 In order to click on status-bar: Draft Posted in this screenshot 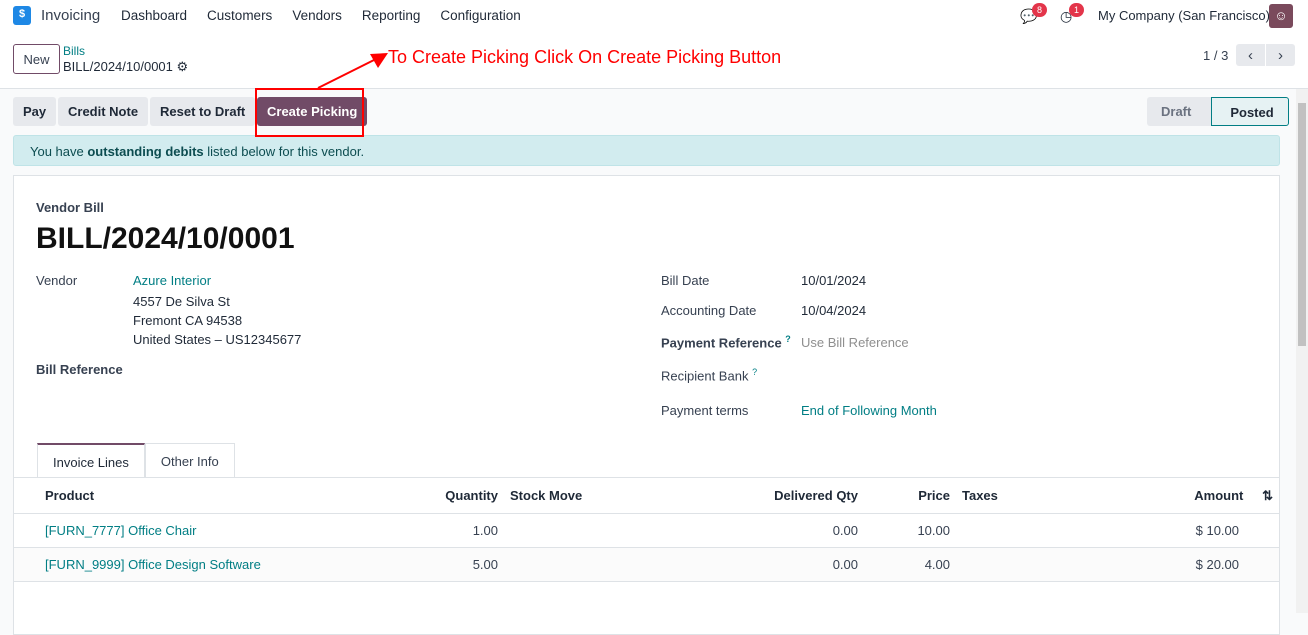, I will do `click(1218, 111)`.